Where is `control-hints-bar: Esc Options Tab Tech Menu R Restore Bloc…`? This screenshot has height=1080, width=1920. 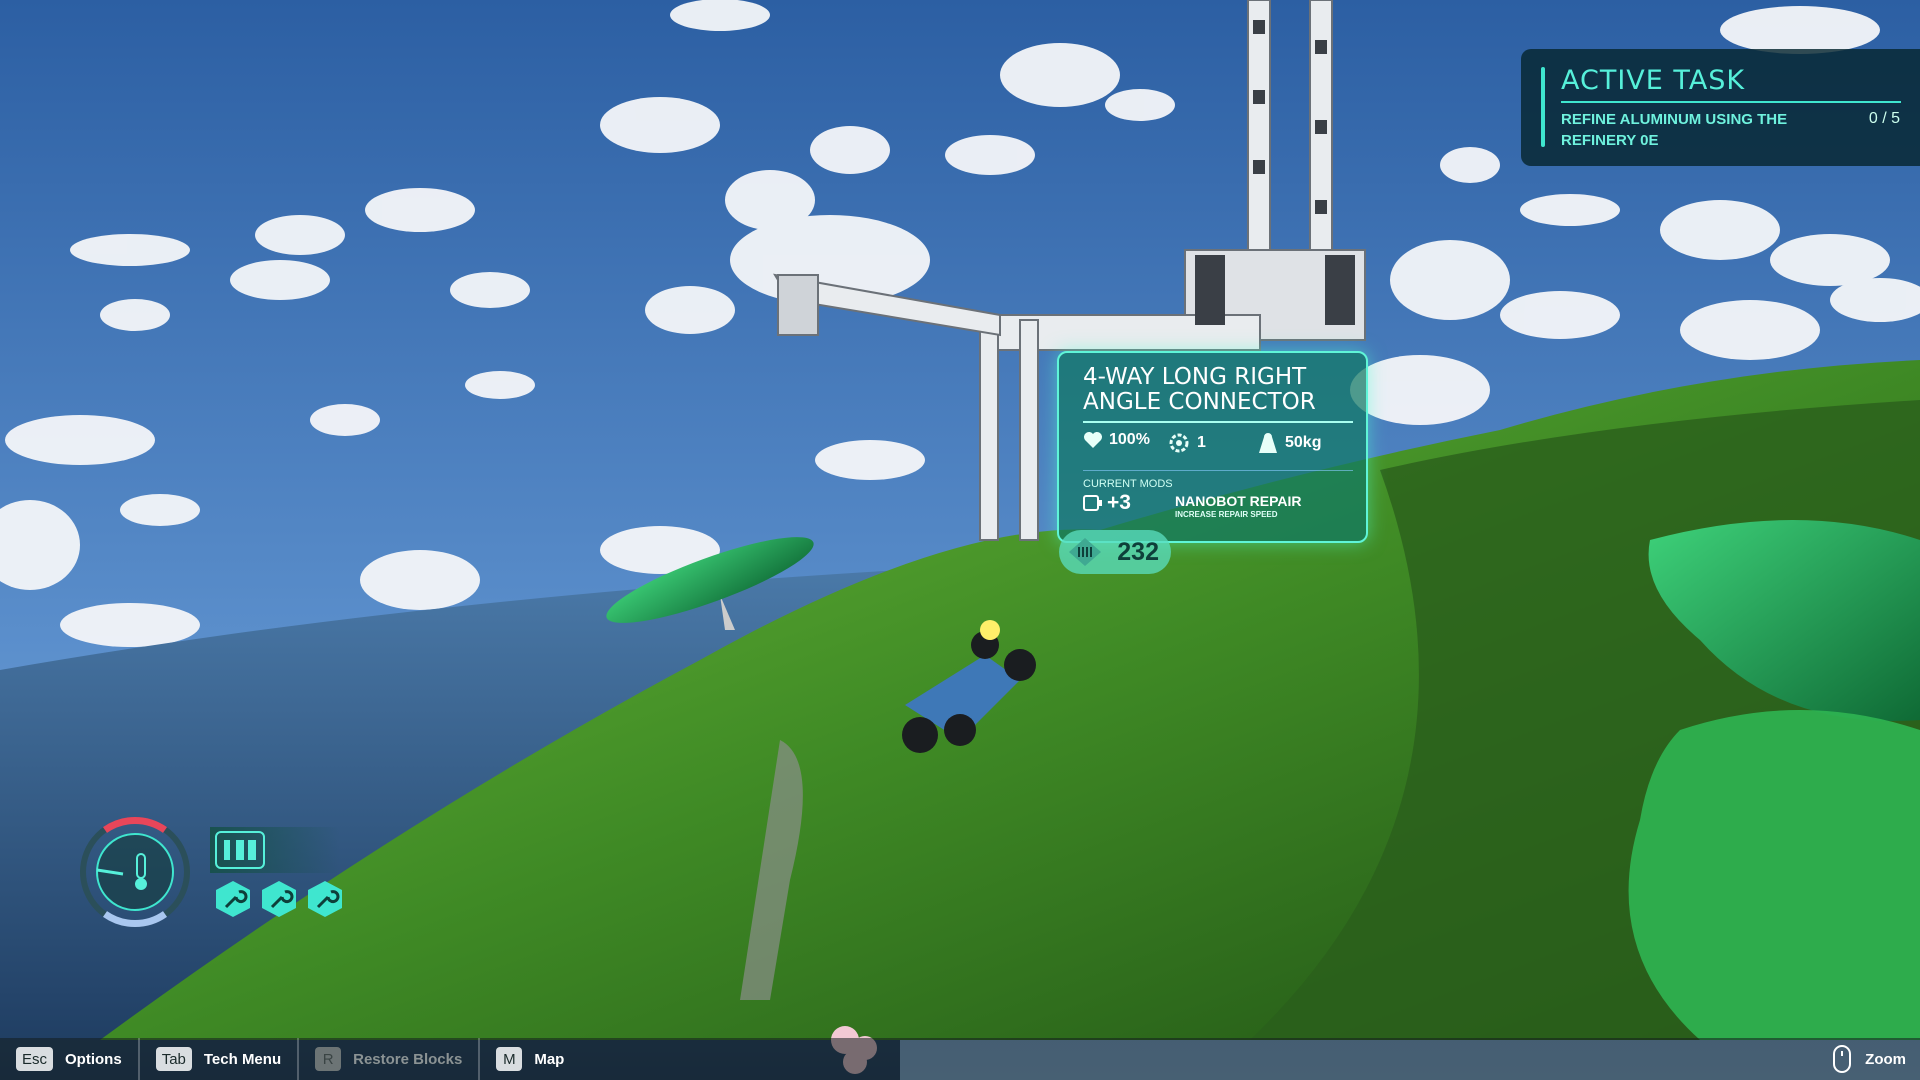
control-hints-bar: Esc Options Tab Tech Menu R Restore Bloc… is located at coordinates (960, 1059).